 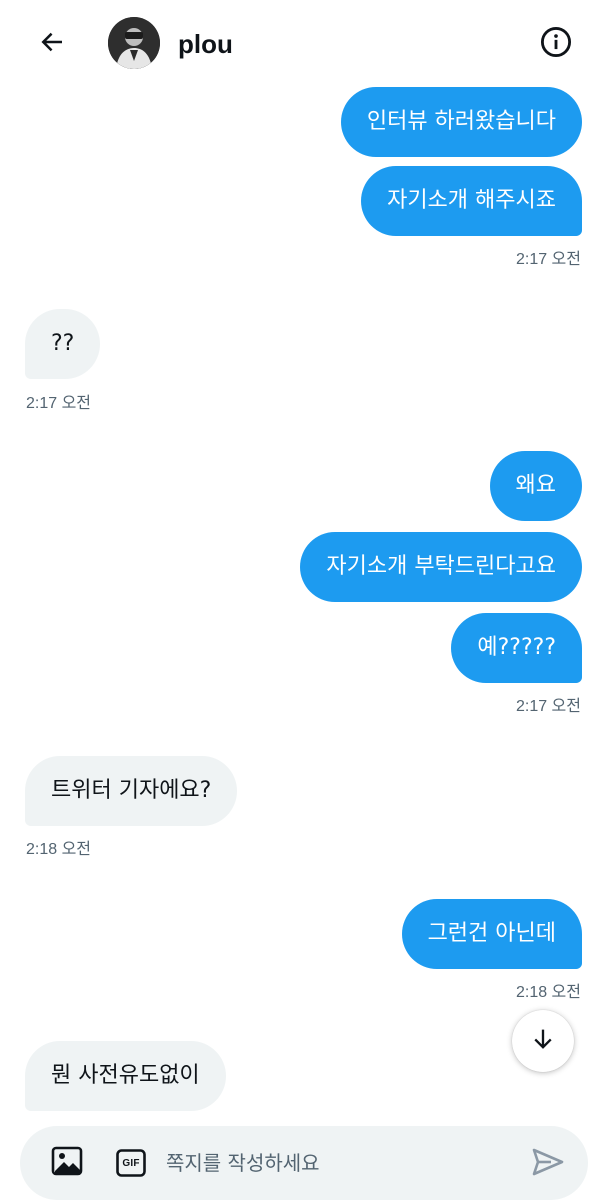 I want to click on avatar, so click(x=134, y=43).